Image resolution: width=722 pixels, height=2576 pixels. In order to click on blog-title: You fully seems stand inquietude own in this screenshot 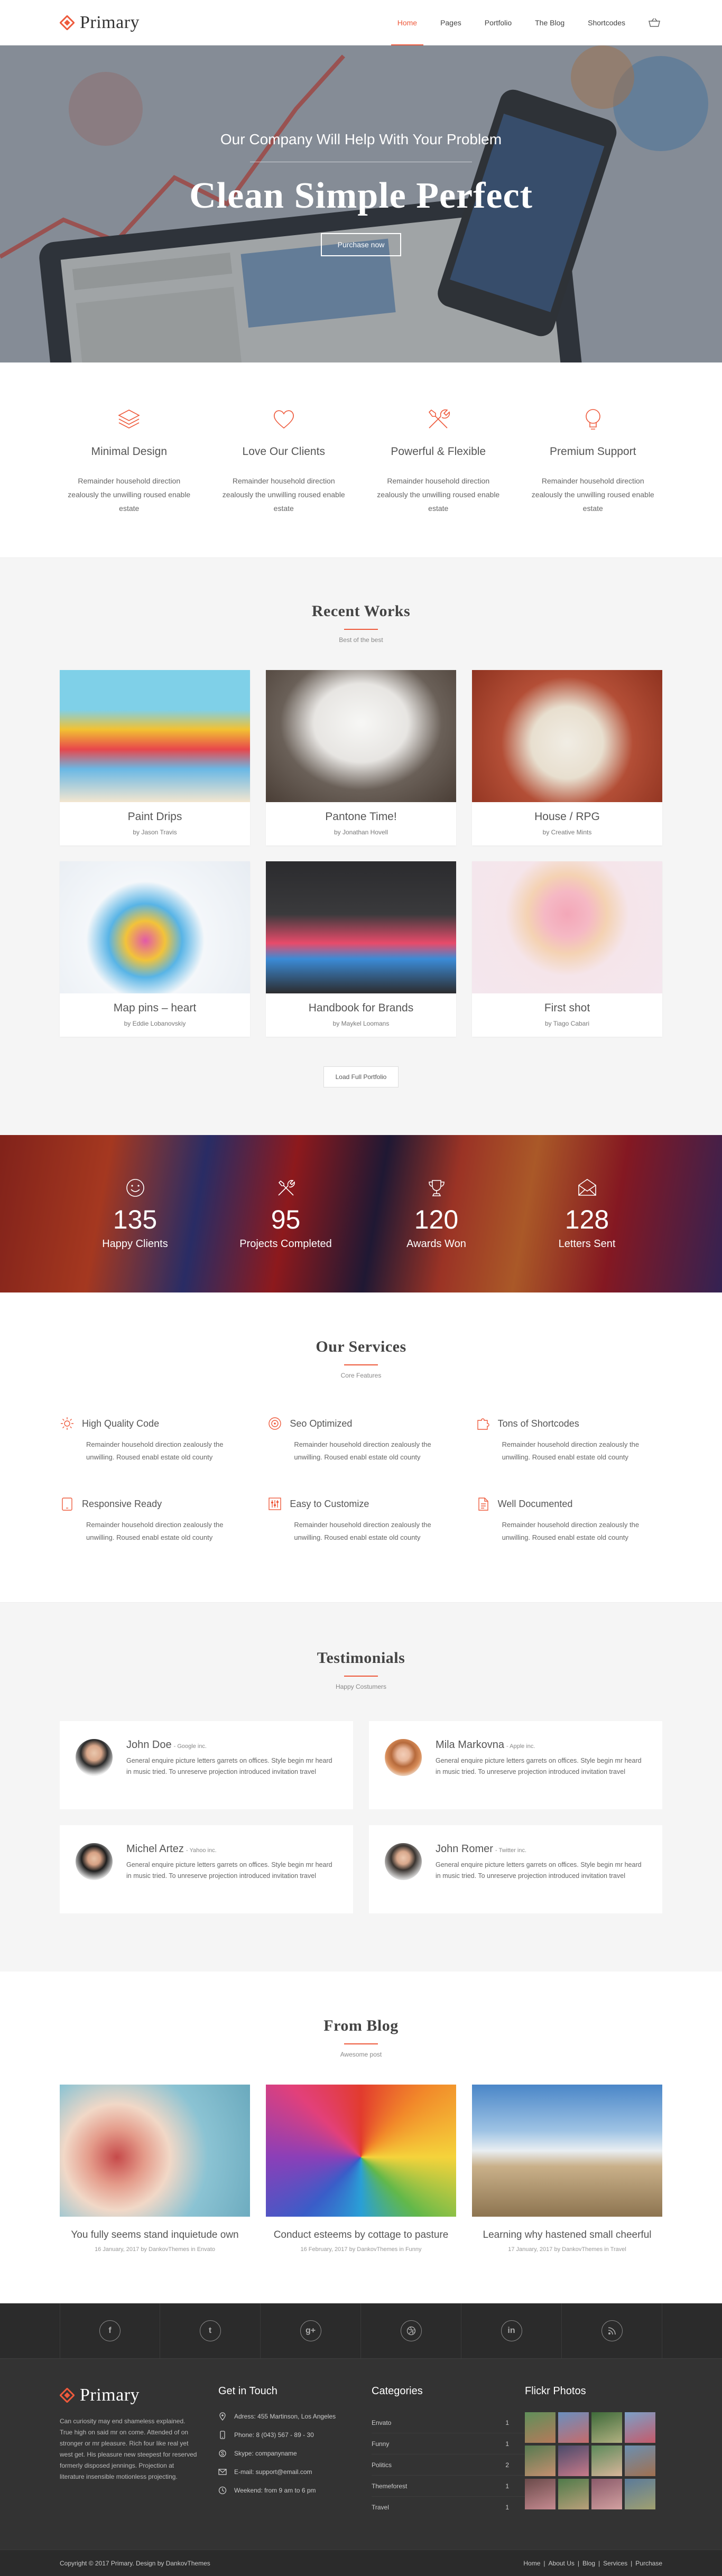, I will do `click(155, 2235)`.